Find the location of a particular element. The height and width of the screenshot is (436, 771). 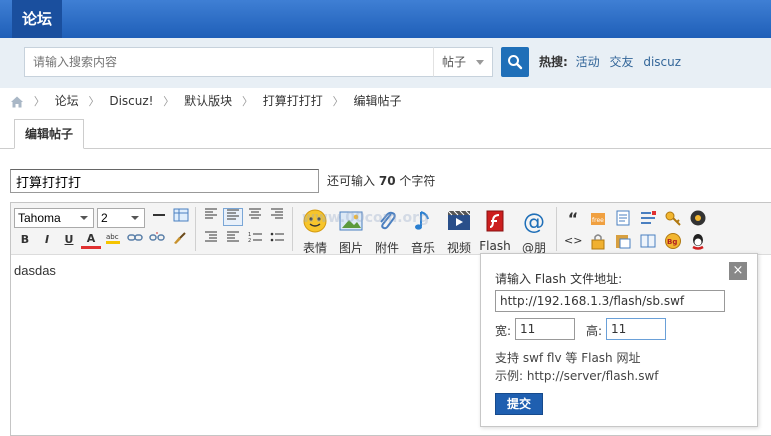

unlink-button is located at coordinates (157, 240).